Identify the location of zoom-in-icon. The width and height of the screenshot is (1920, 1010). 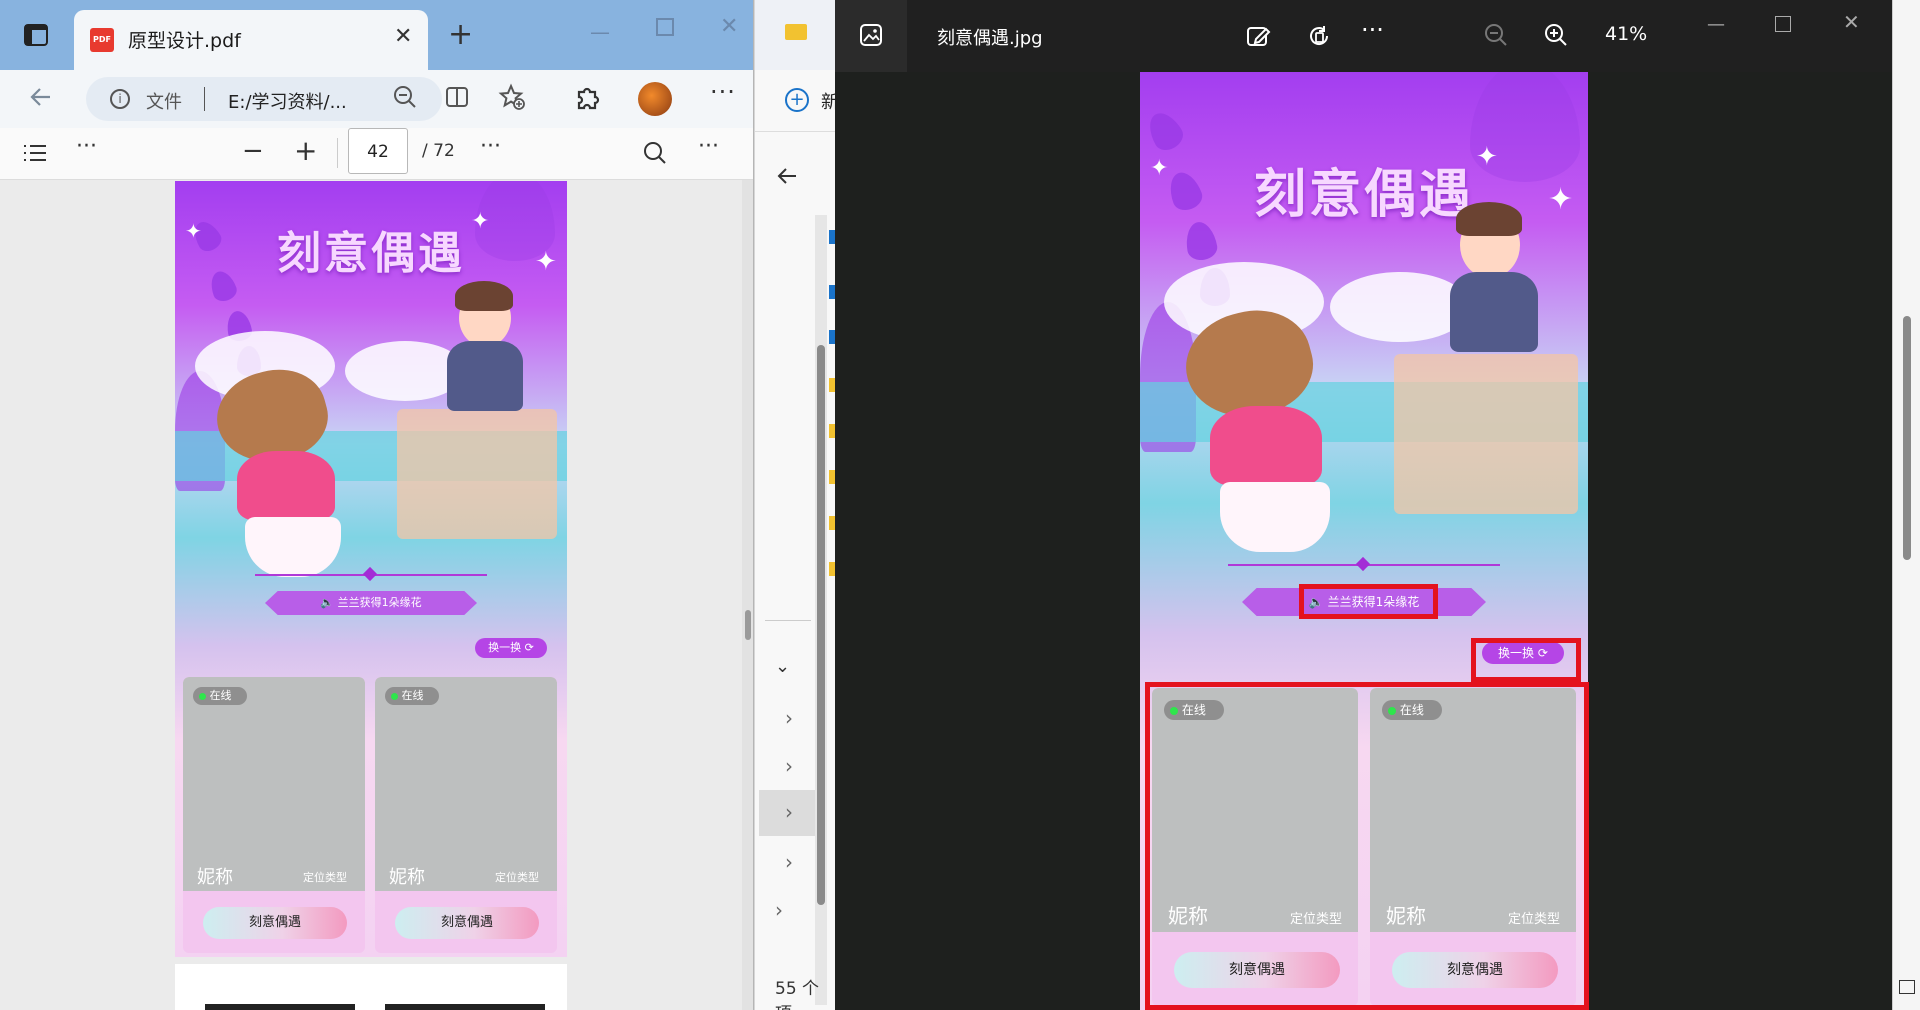
(1556, 35).